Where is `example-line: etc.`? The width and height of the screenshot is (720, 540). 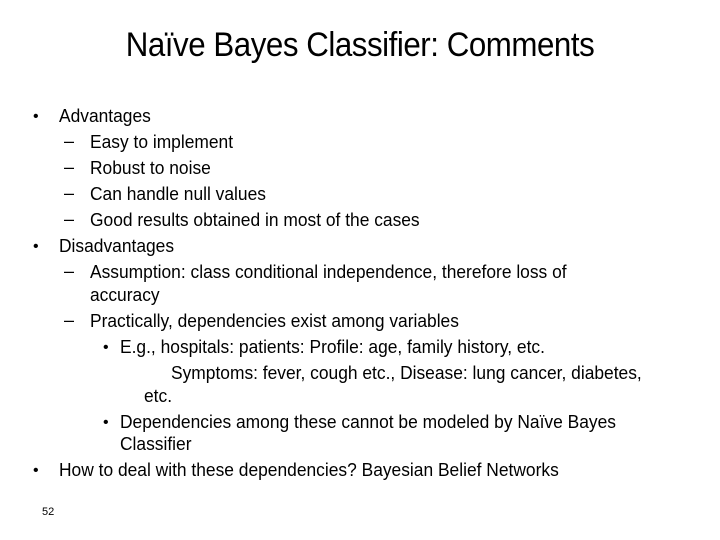
example-line: etc. is located at coordinates (158, 395).